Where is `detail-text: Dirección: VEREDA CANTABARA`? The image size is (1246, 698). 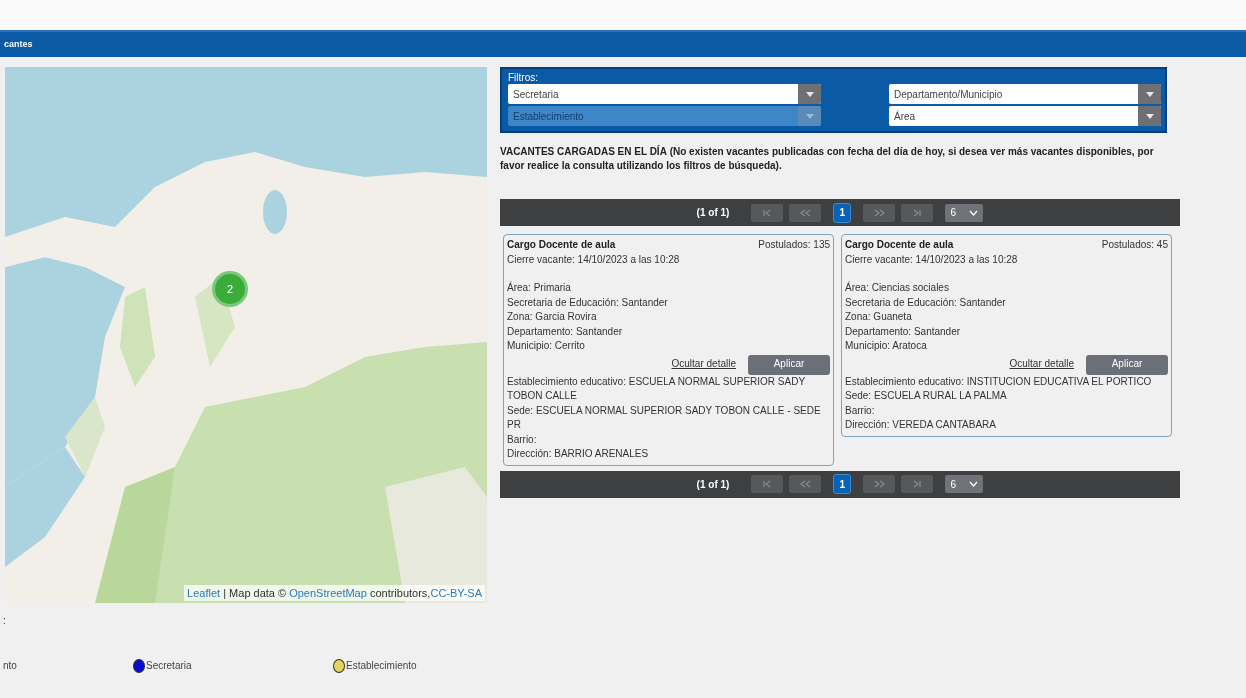 detail-text: Dirección: VEREDA CANTABARA is located at coordinates (921, 425).